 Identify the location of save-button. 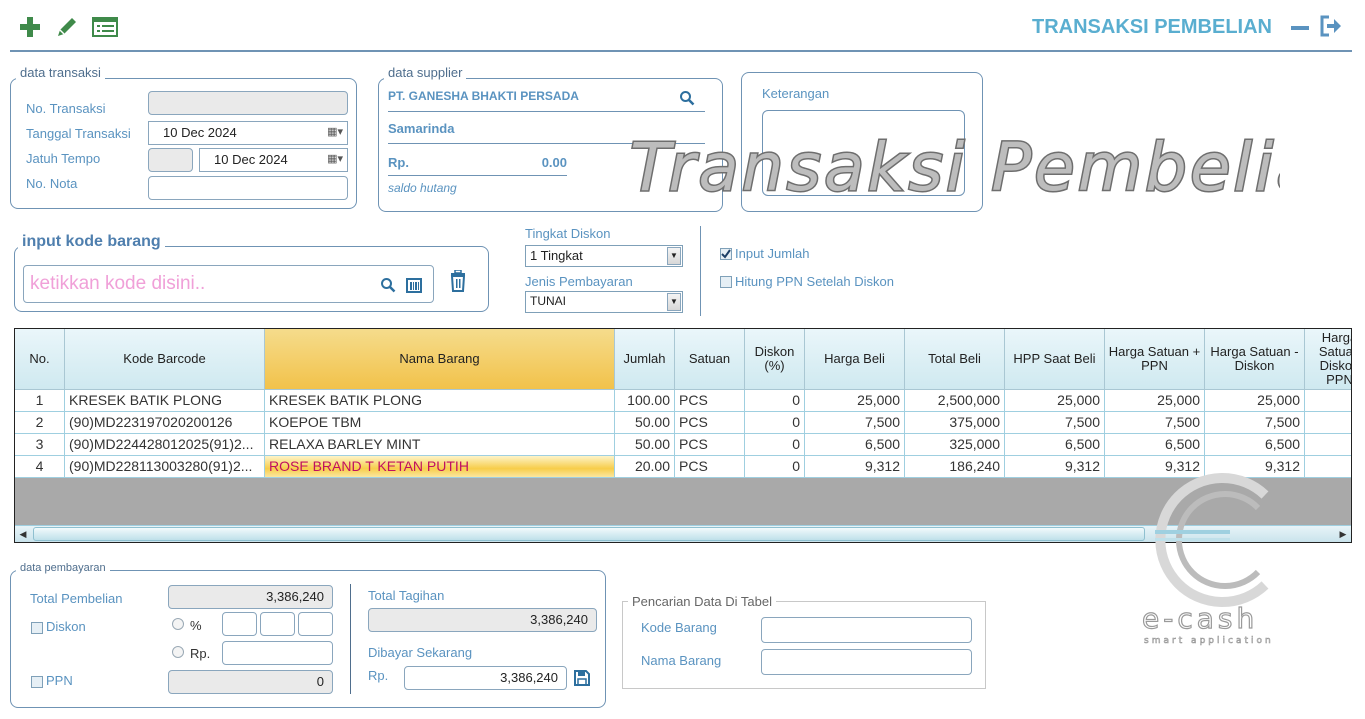
(582, 678).